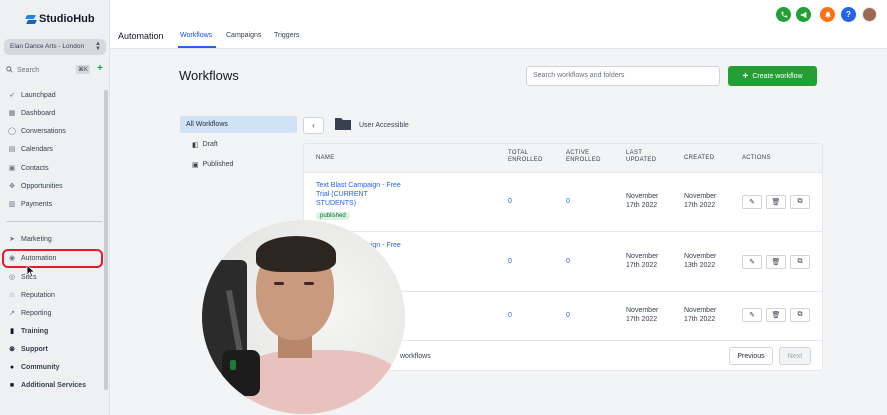  I want to click on create-workflow-label: Create workflow, so click(777, 76).